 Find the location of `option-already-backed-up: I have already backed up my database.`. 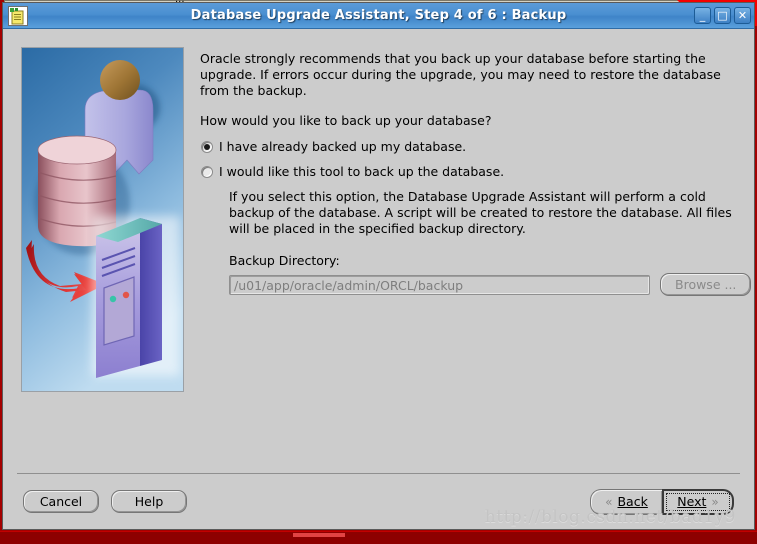

option-already-backed-up: I have already backed up my database. is located at coordinates (475, 147).